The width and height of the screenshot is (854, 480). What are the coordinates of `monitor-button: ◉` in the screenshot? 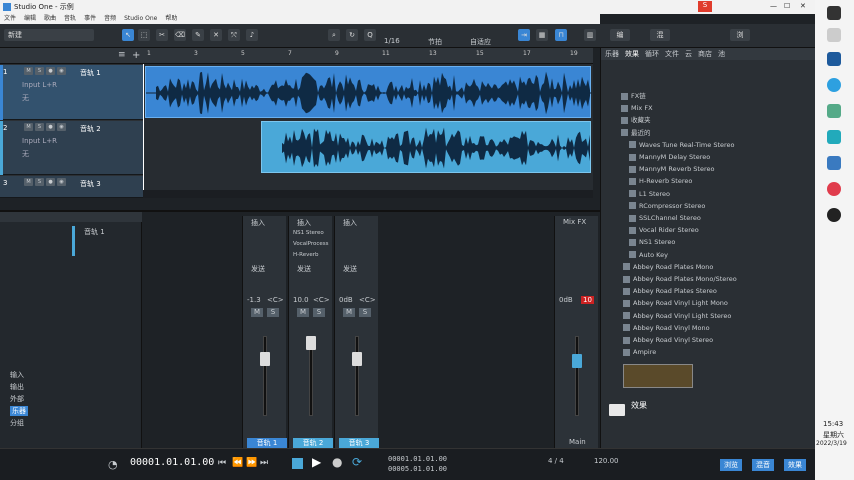 It's located at (61, 182).